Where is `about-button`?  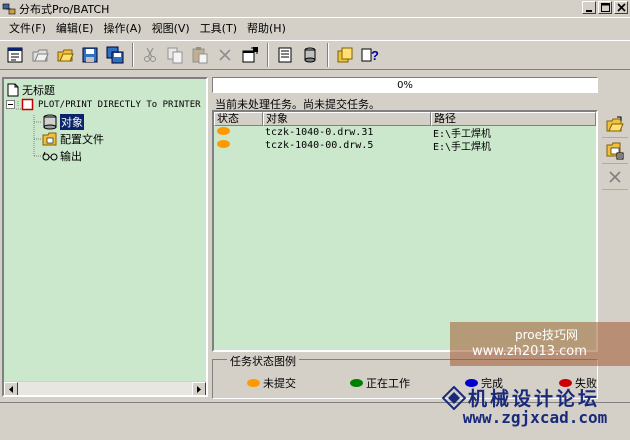
about-button is located at coordinates (345, 55).